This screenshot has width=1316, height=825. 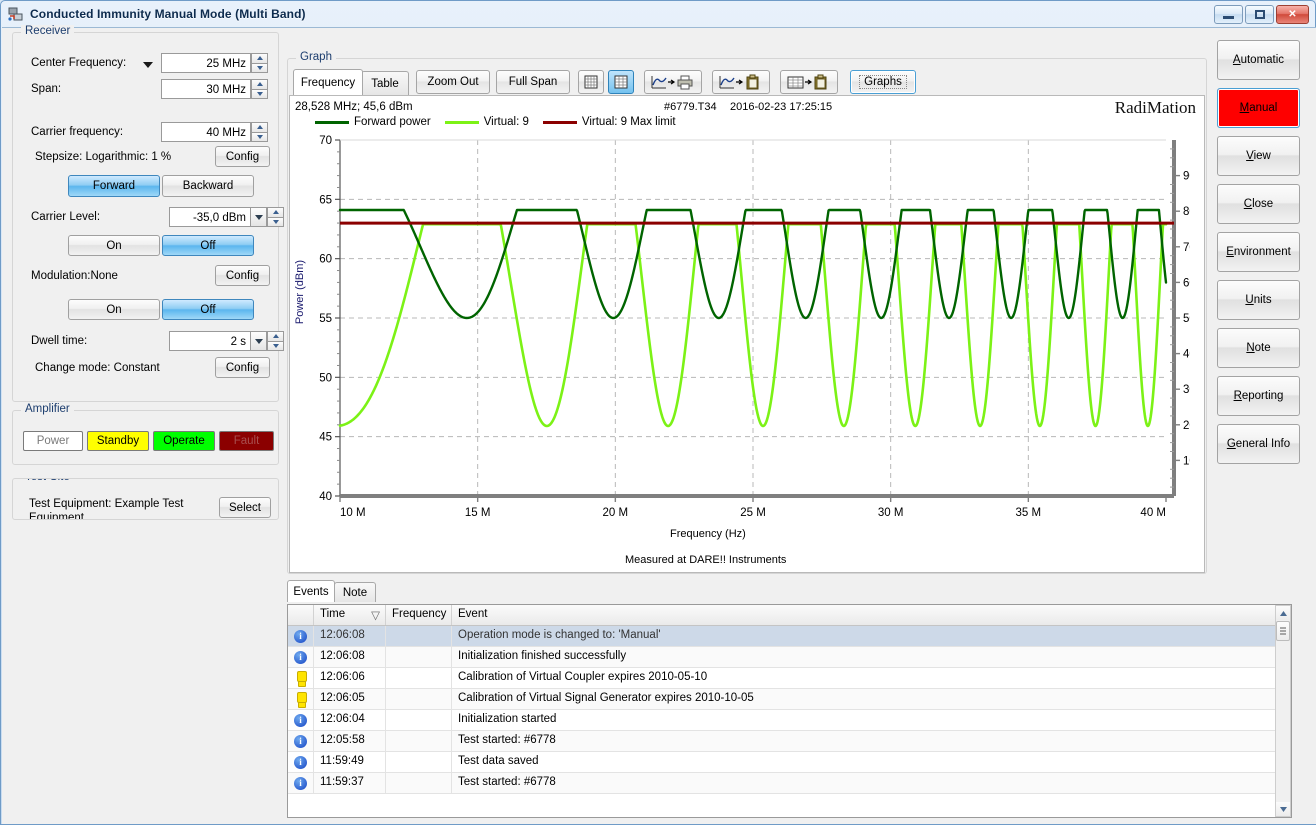 What do you see at coordinates (206, 63) in the screenshot?
I see `center-frequency-input: 25 MHz` at bounding box center [206, 63].